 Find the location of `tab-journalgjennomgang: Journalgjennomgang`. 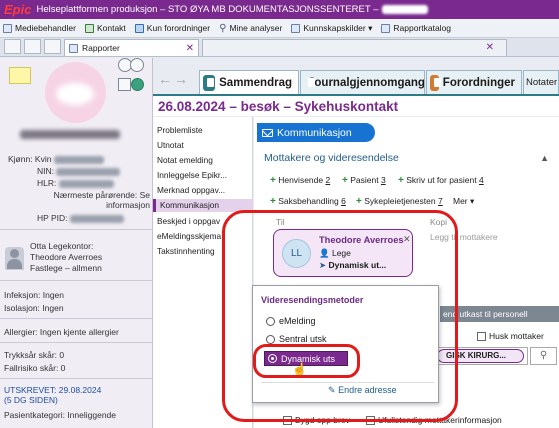

tab-journalgjennomgang: Journalgjennomgang is located at coordinates (362, 82).